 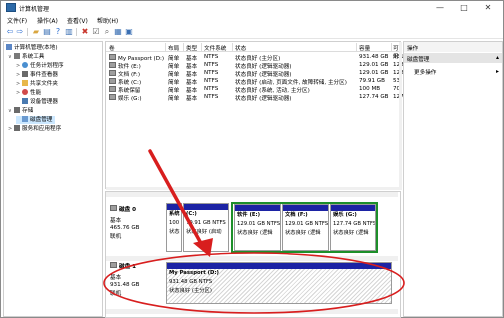 What do you see at coordinates (252, 311) in the screenshot?
I see `disk-separator` at bounding box center [252, 311].